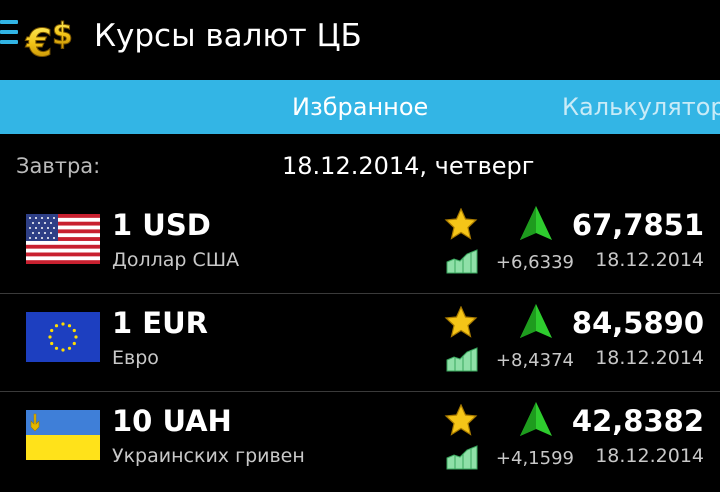 This screenshot has width=720, height=492. What do you see at coordinates (9, 33) in the screenshot?
I see `menu-icon` at bounding box center [9, 33].